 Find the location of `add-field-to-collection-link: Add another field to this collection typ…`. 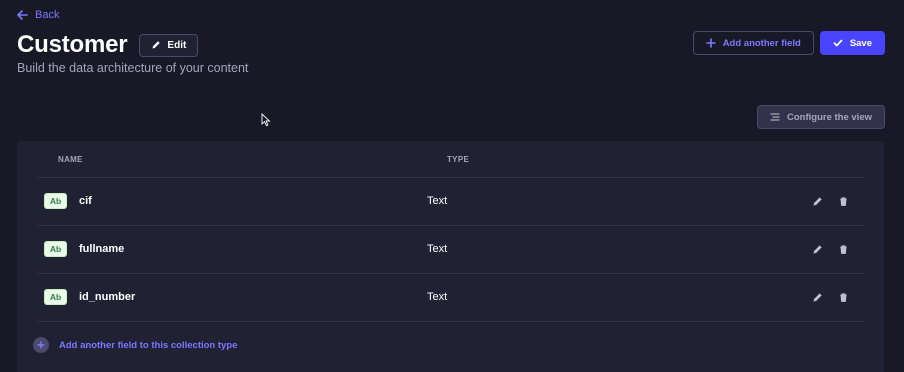

add-field-to-collection-link: Add another field to this collection typ… is located at coordinates (135, 345).